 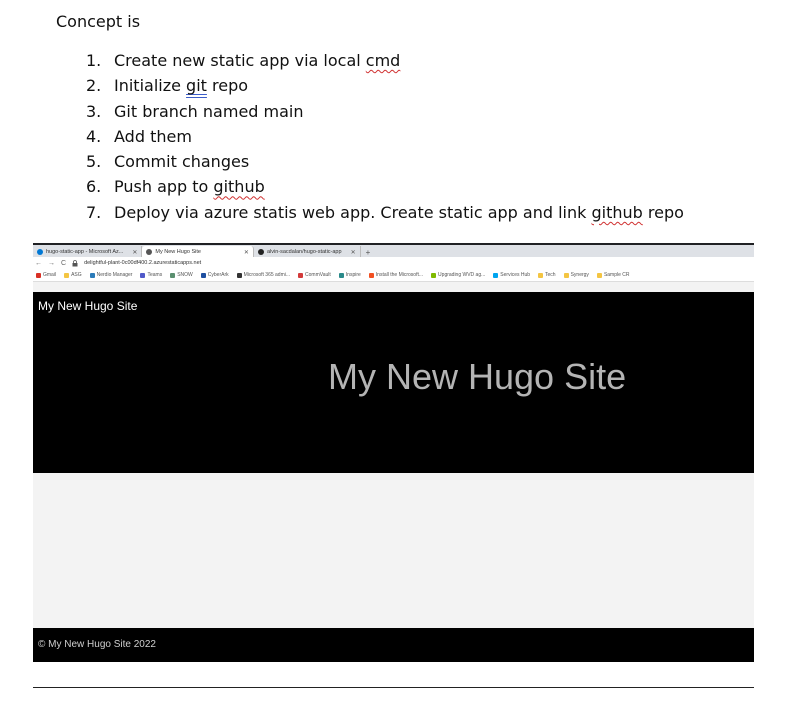 I want to click on bookmark-item: CommVault, so click(x=314, y=275).